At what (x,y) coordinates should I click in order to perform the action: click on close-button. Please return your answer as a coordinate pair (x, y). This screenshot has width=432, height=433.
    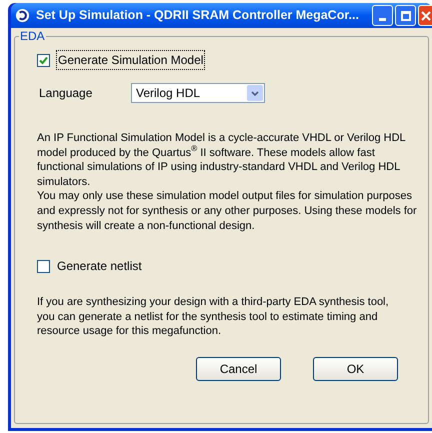
    Looking at the image, I should click on (425, 15).